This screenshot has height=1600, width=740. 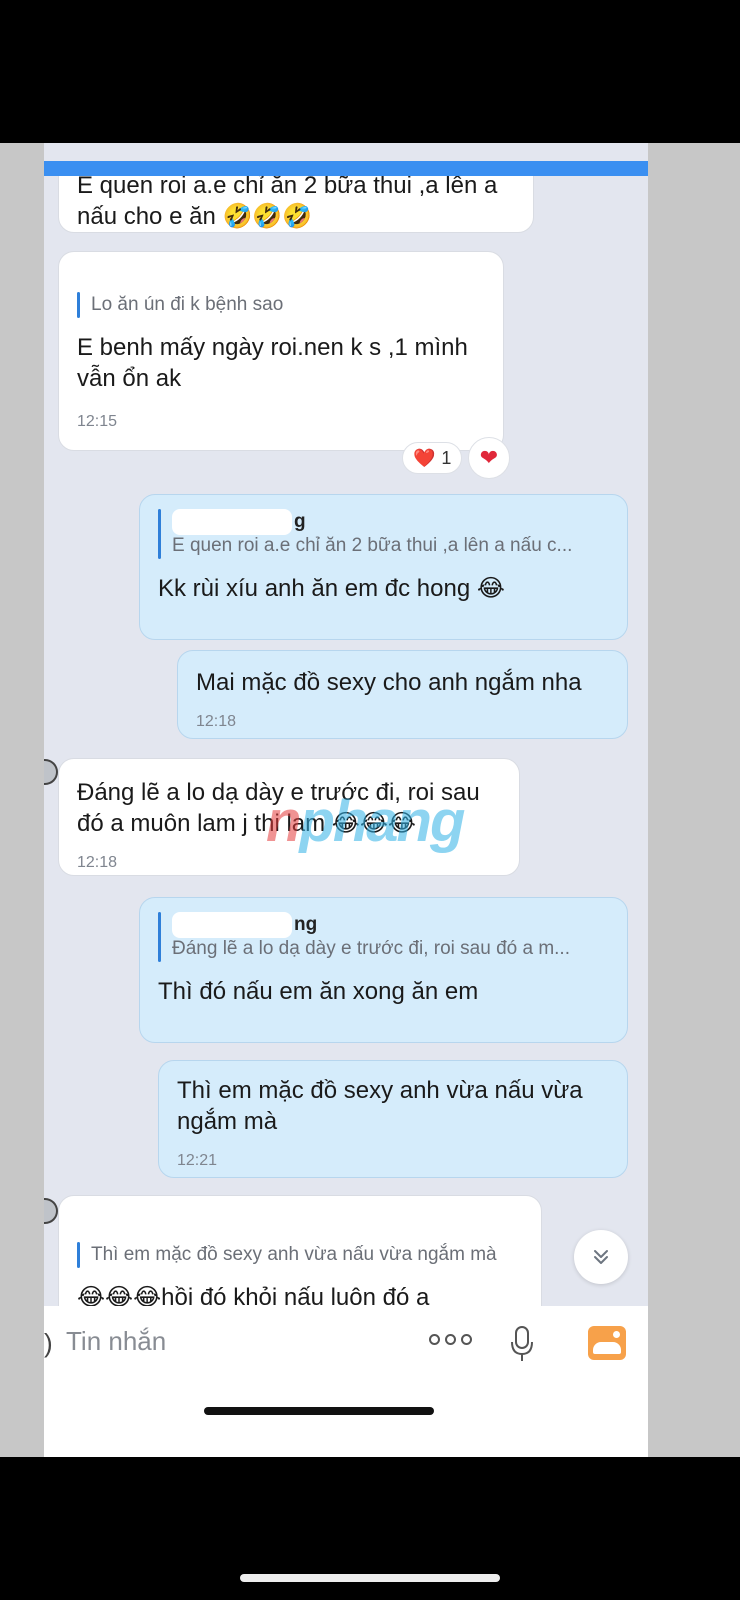 I want to click on message-time: 12:21, so click(x=197, y=1160).